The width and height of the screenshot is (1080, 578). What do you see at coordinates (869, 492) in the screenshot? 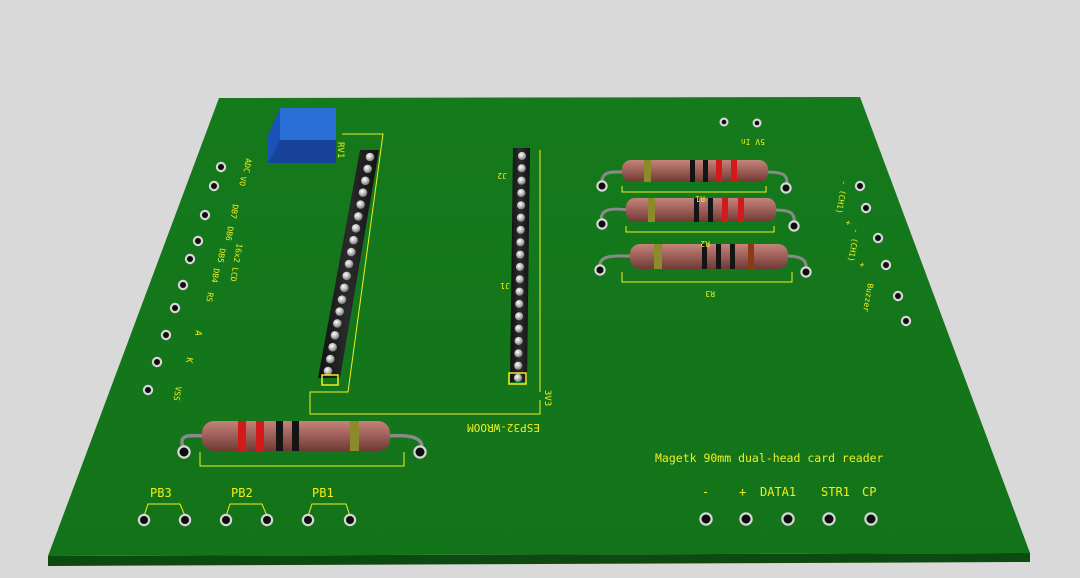
I see `conn-label-cp: CP` at bounding box center [869, 492].